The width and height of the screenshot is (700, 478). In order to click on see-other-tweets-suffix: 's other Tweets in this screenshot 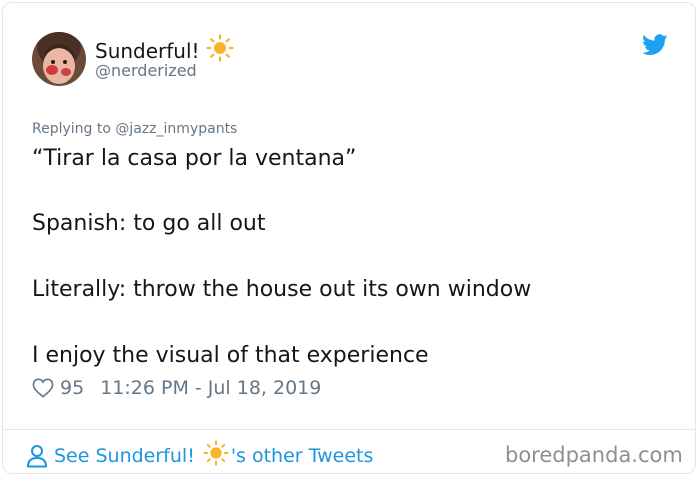, I will do `click(302, 456)`.